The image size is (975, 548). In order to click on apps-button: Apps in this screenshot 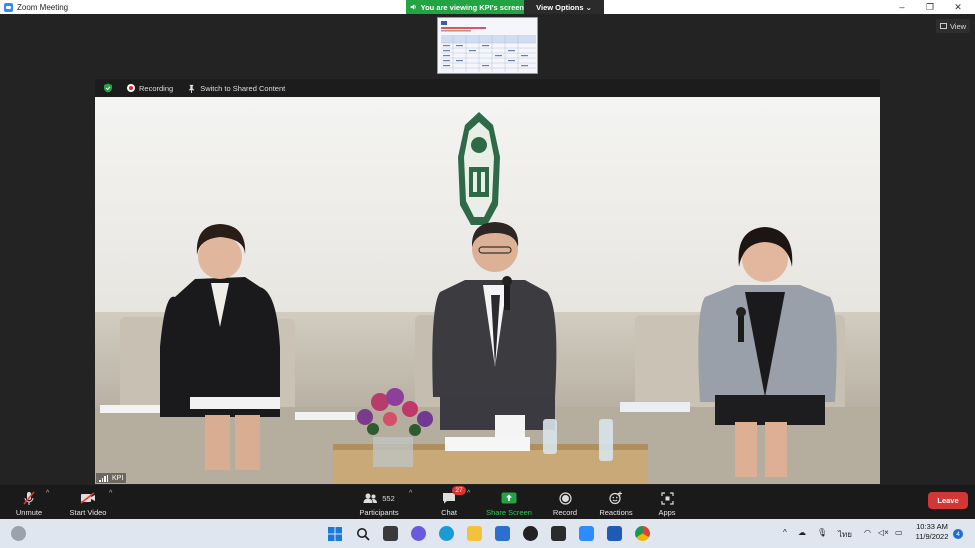, I will do `click(667, 502)`.